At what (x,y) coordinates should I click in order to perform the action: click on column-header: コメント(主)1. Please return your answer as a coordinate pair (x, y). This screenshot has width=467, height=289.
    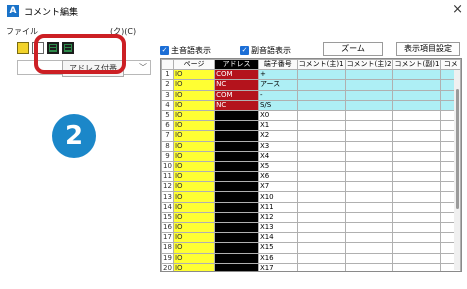
    Looking at the image, I should click on (321, 65).